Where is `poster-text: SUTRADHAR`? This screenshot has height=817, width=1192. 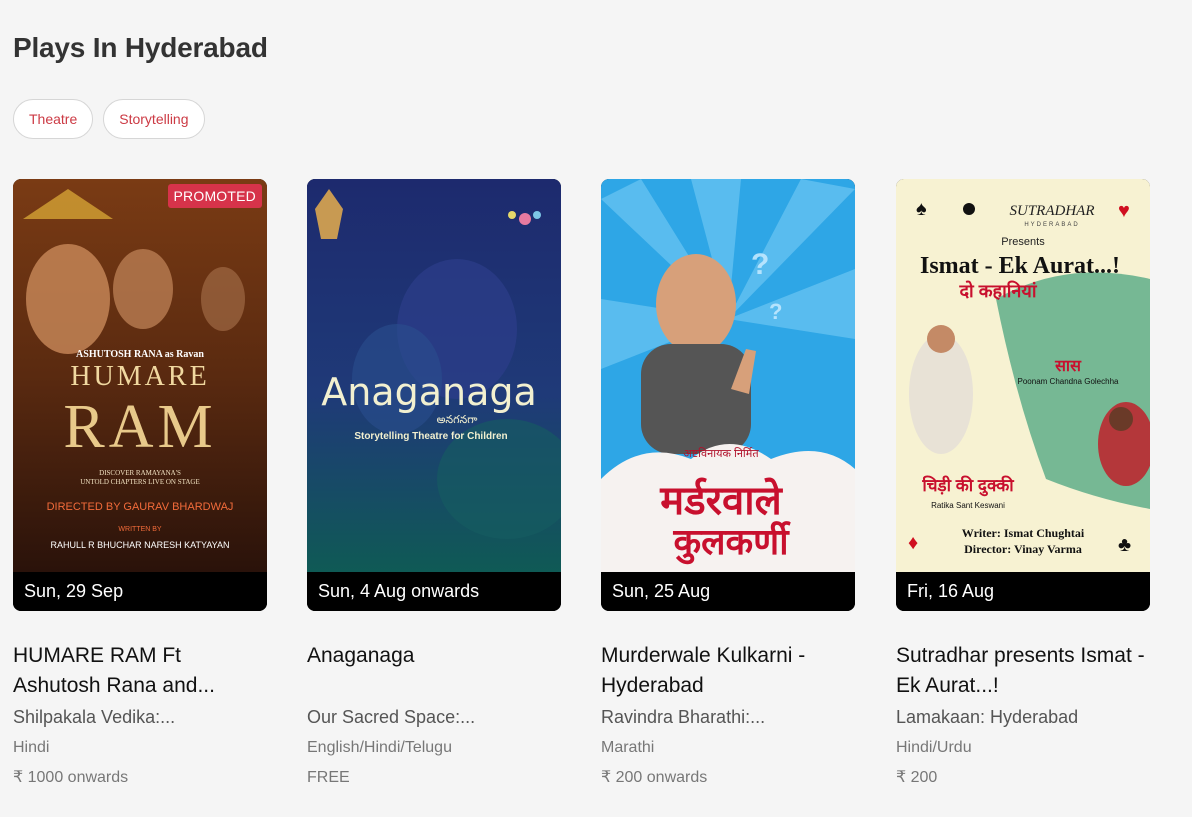
poster-text: SUTRADHAR is located at coordinates (1052, 211).